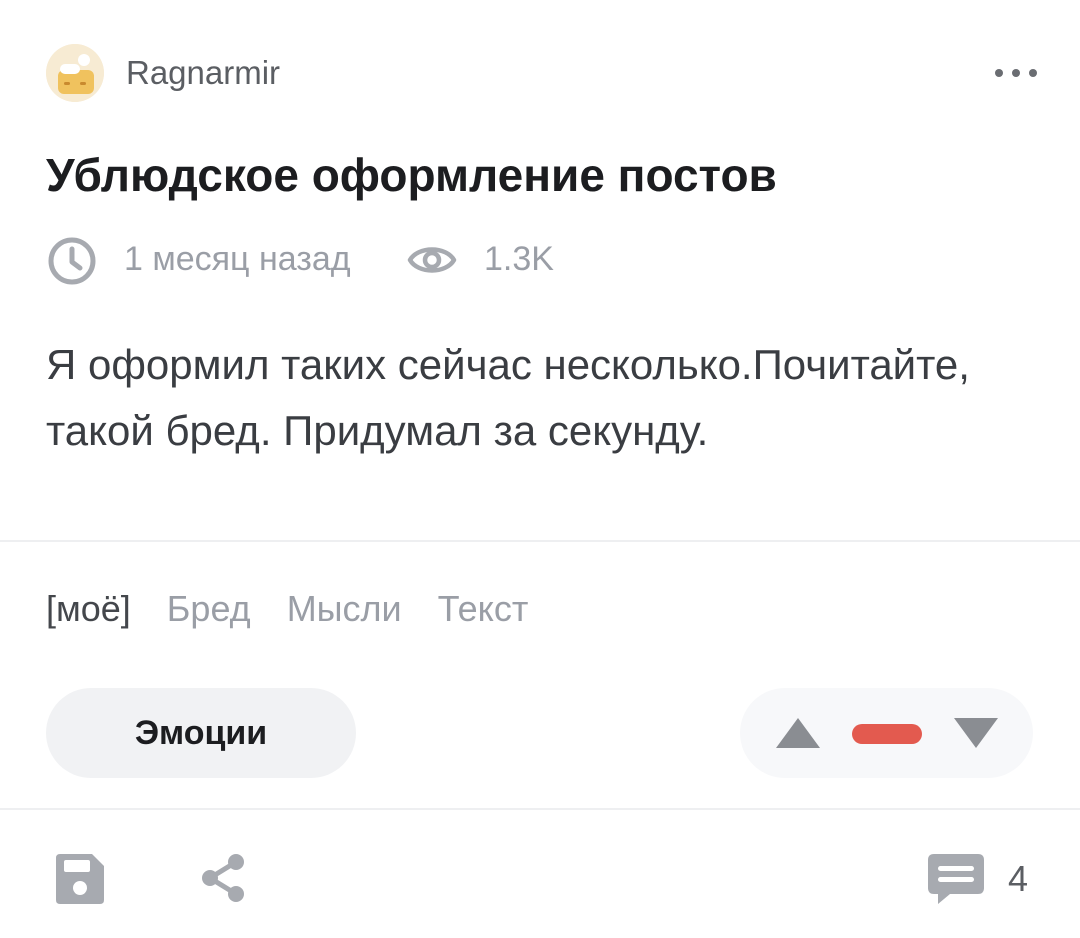 The width and height of the screenshot is (1080, 938). I want to click on post-time: 1 месяц назад, so click(237, 259).